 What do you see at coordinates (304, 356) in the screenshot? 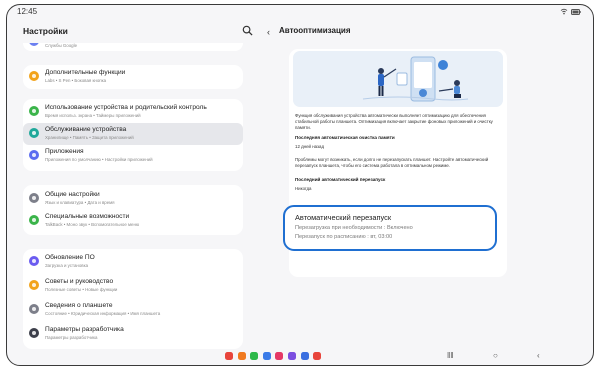
I see `app-7-icon` at bounding box center [304, 356].